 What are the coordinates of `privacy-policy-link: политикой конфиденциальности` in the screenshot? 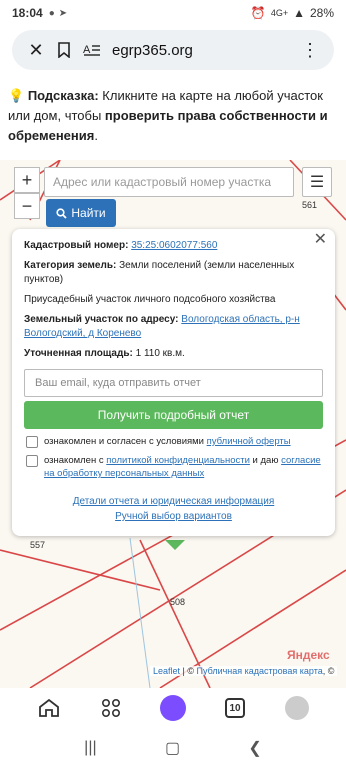 It's located at (178, 460).